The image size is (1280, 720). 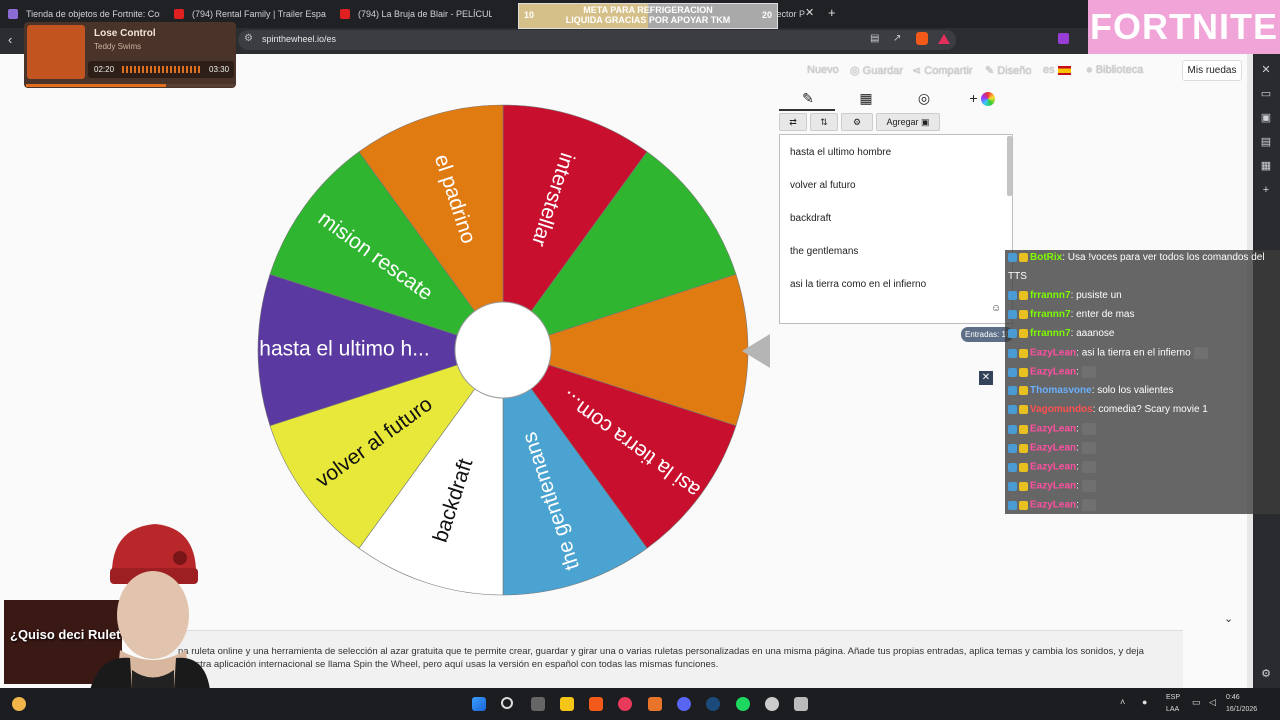 I want to click on gear-icon: ⚙, so click(x=1266, y=674).